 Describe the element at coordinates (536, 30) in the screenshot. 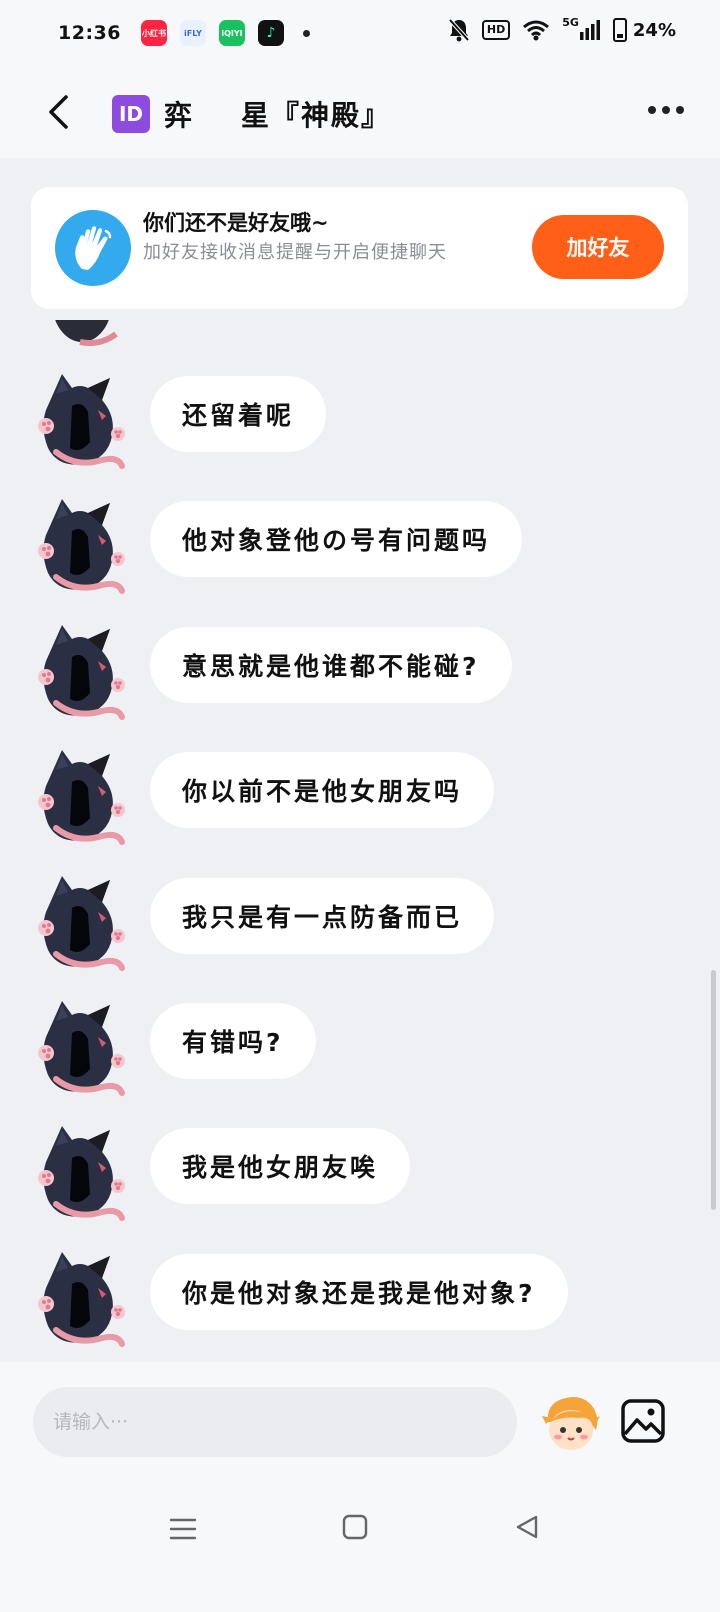

I see `wifi-icon` at that location.